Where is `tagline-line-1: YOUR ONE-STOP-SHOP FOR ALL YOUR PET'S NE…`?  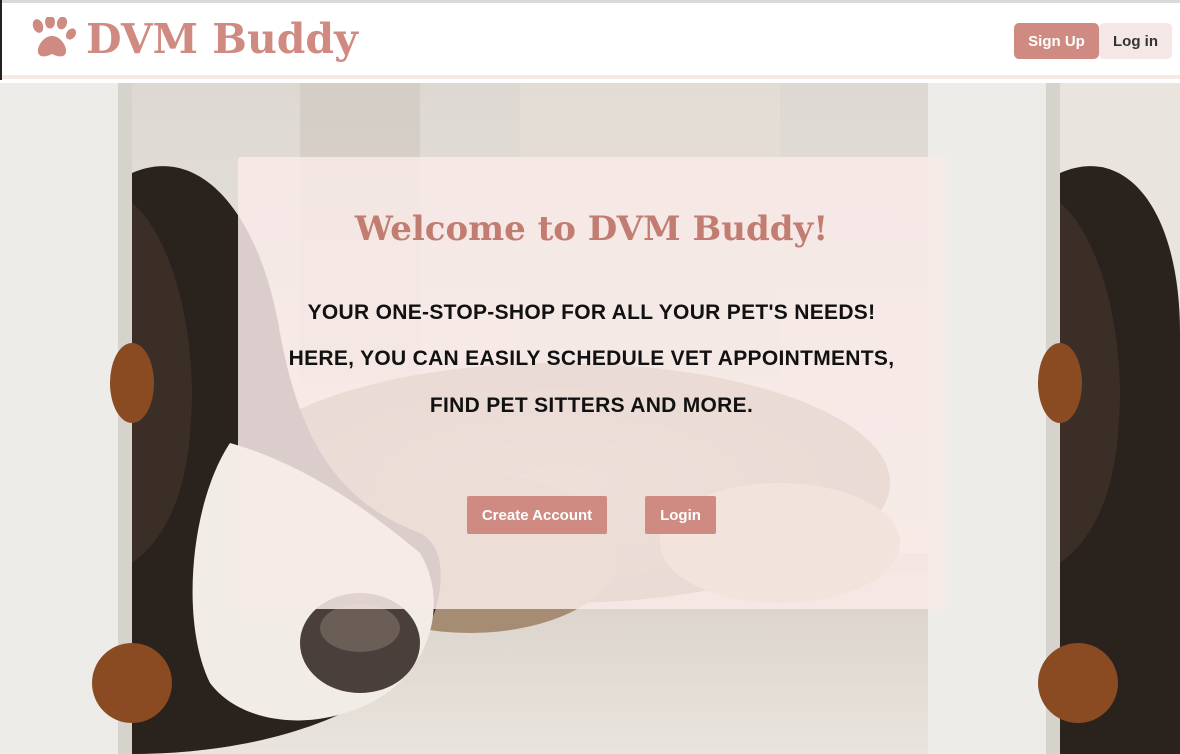 tagline-line-1: YOUR ONE-STOP-SHOP FOR ALL YOUR PET'S NE… is located at coordinates (591, 312).